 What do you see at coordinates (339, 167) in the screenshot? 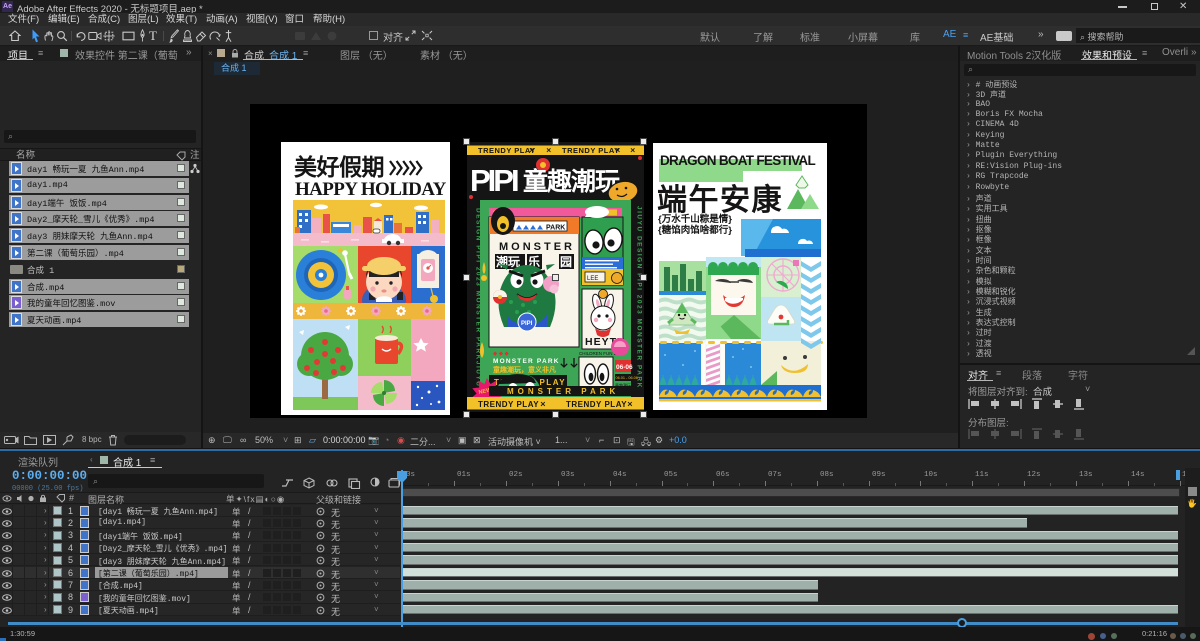
I see `svg-text: 美好假期` at bounding box center [339, 167].